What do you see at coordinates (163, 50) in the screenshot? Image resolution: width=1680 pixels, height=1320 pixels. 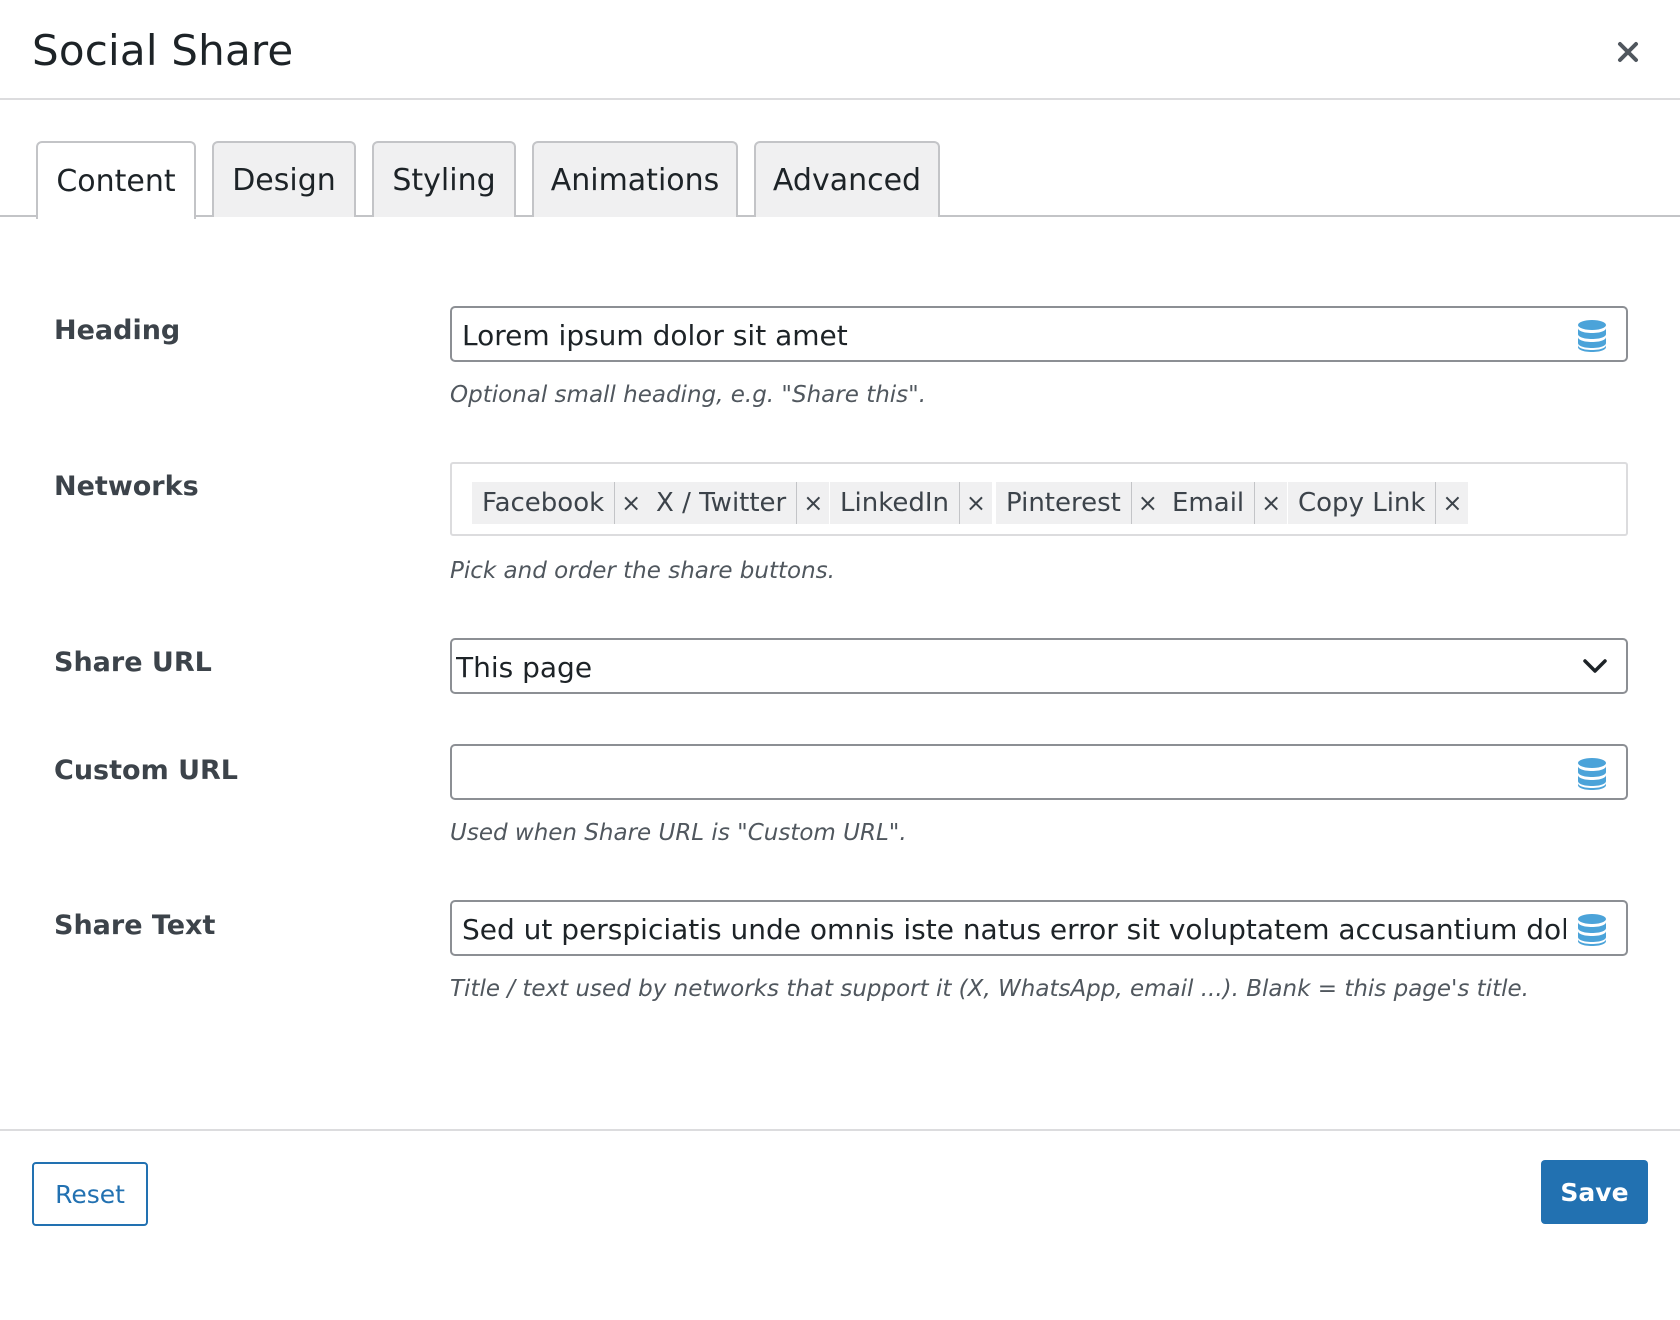 I see `dialog-title: Social Share` at bounding box center [163, 50].